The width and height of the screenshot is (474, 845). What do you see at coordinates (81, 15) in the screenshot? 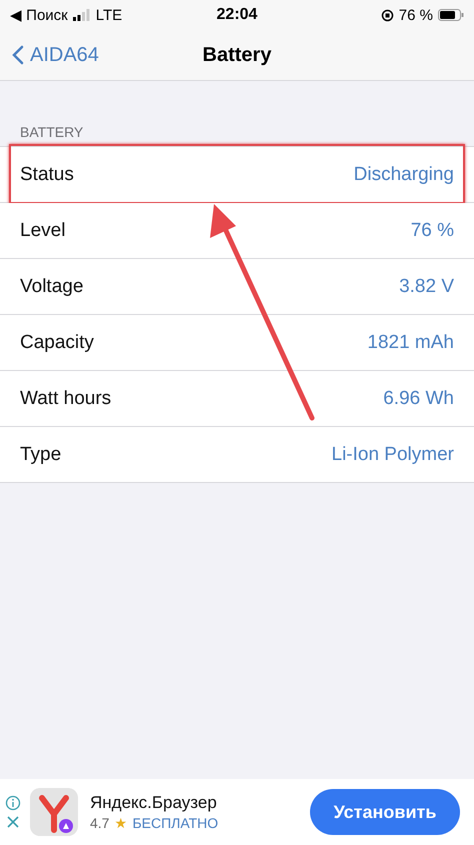
I see `signal-icon` at bounding box center [81, 15].